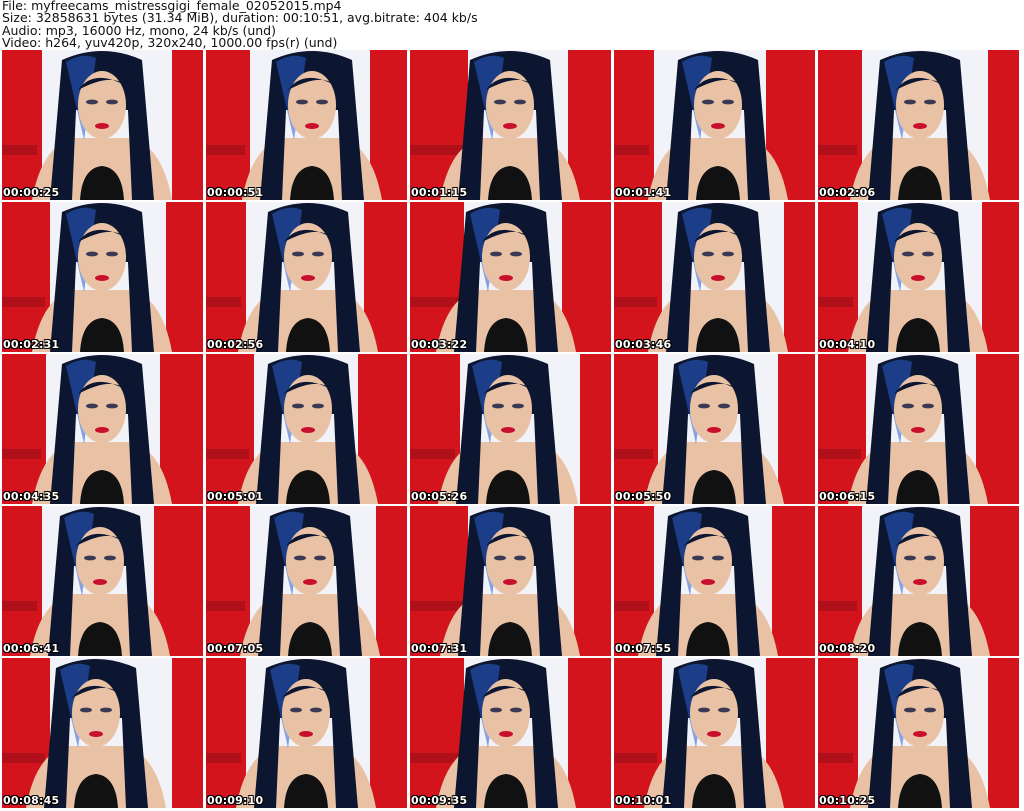 Image resolution: width=1024 pixels, height=811 pixels. What do you see at coordinates (643, 344) in the screenshot?
I see `thumbnail-timestamp: 00:03:46` at bounding box center [643, 344].